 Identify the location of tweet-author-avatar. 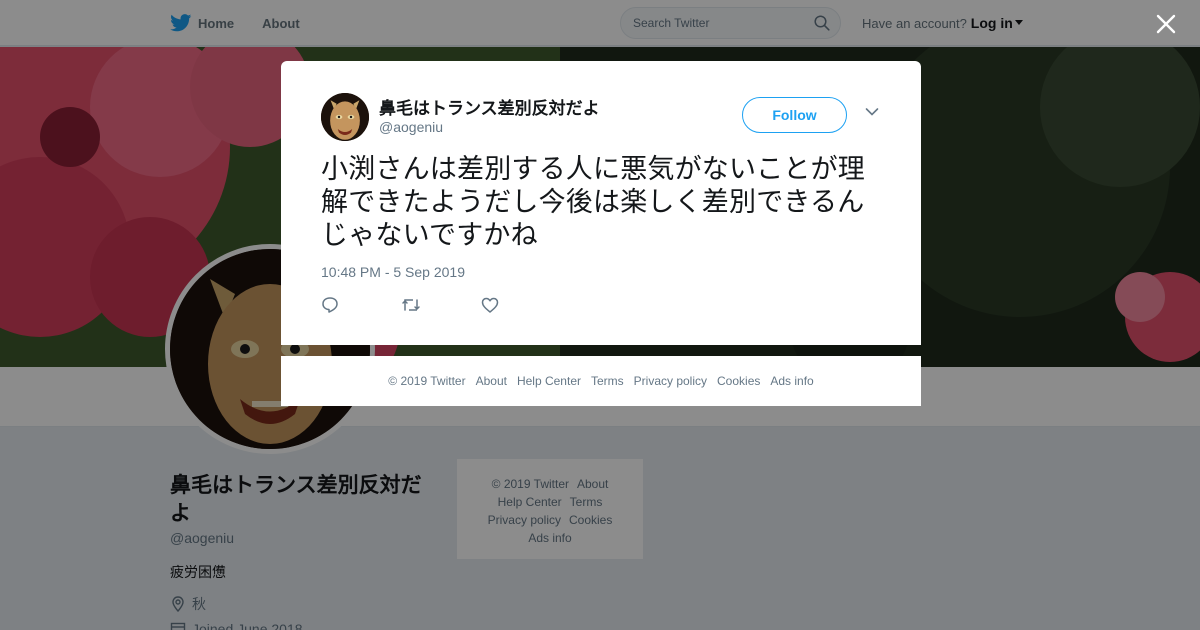
(345, 117).